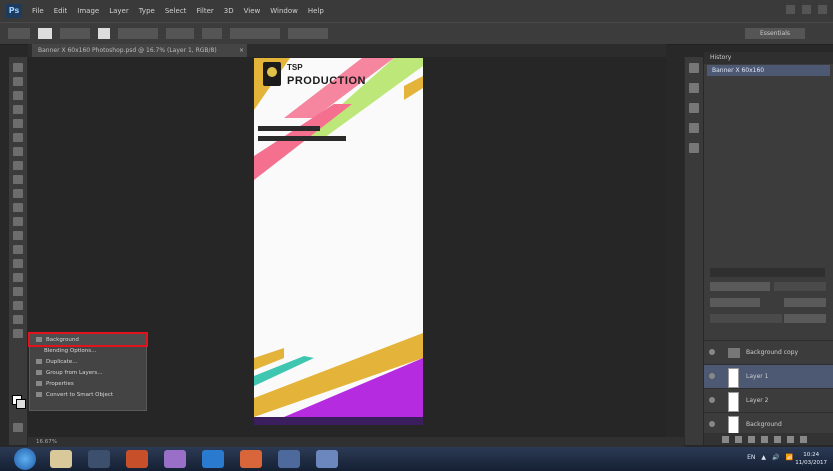 This screenshot has height=471, width=833. What do you see at coordinates (99, 459) in the screenshot?
I see `app-icon` at bounding box center [99, 459].